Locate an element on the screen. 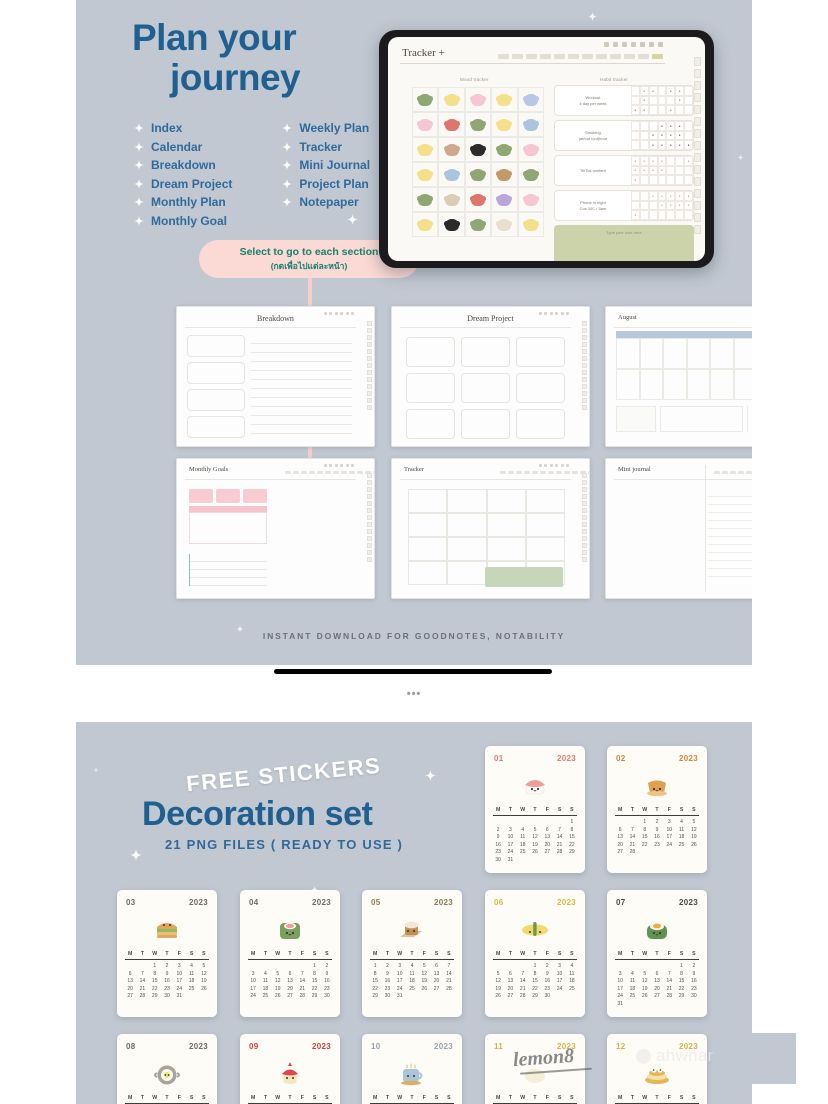 The width and height of the screenshot is (828, 1104). calendar-day: 8 is located at coordinates (314, 974).